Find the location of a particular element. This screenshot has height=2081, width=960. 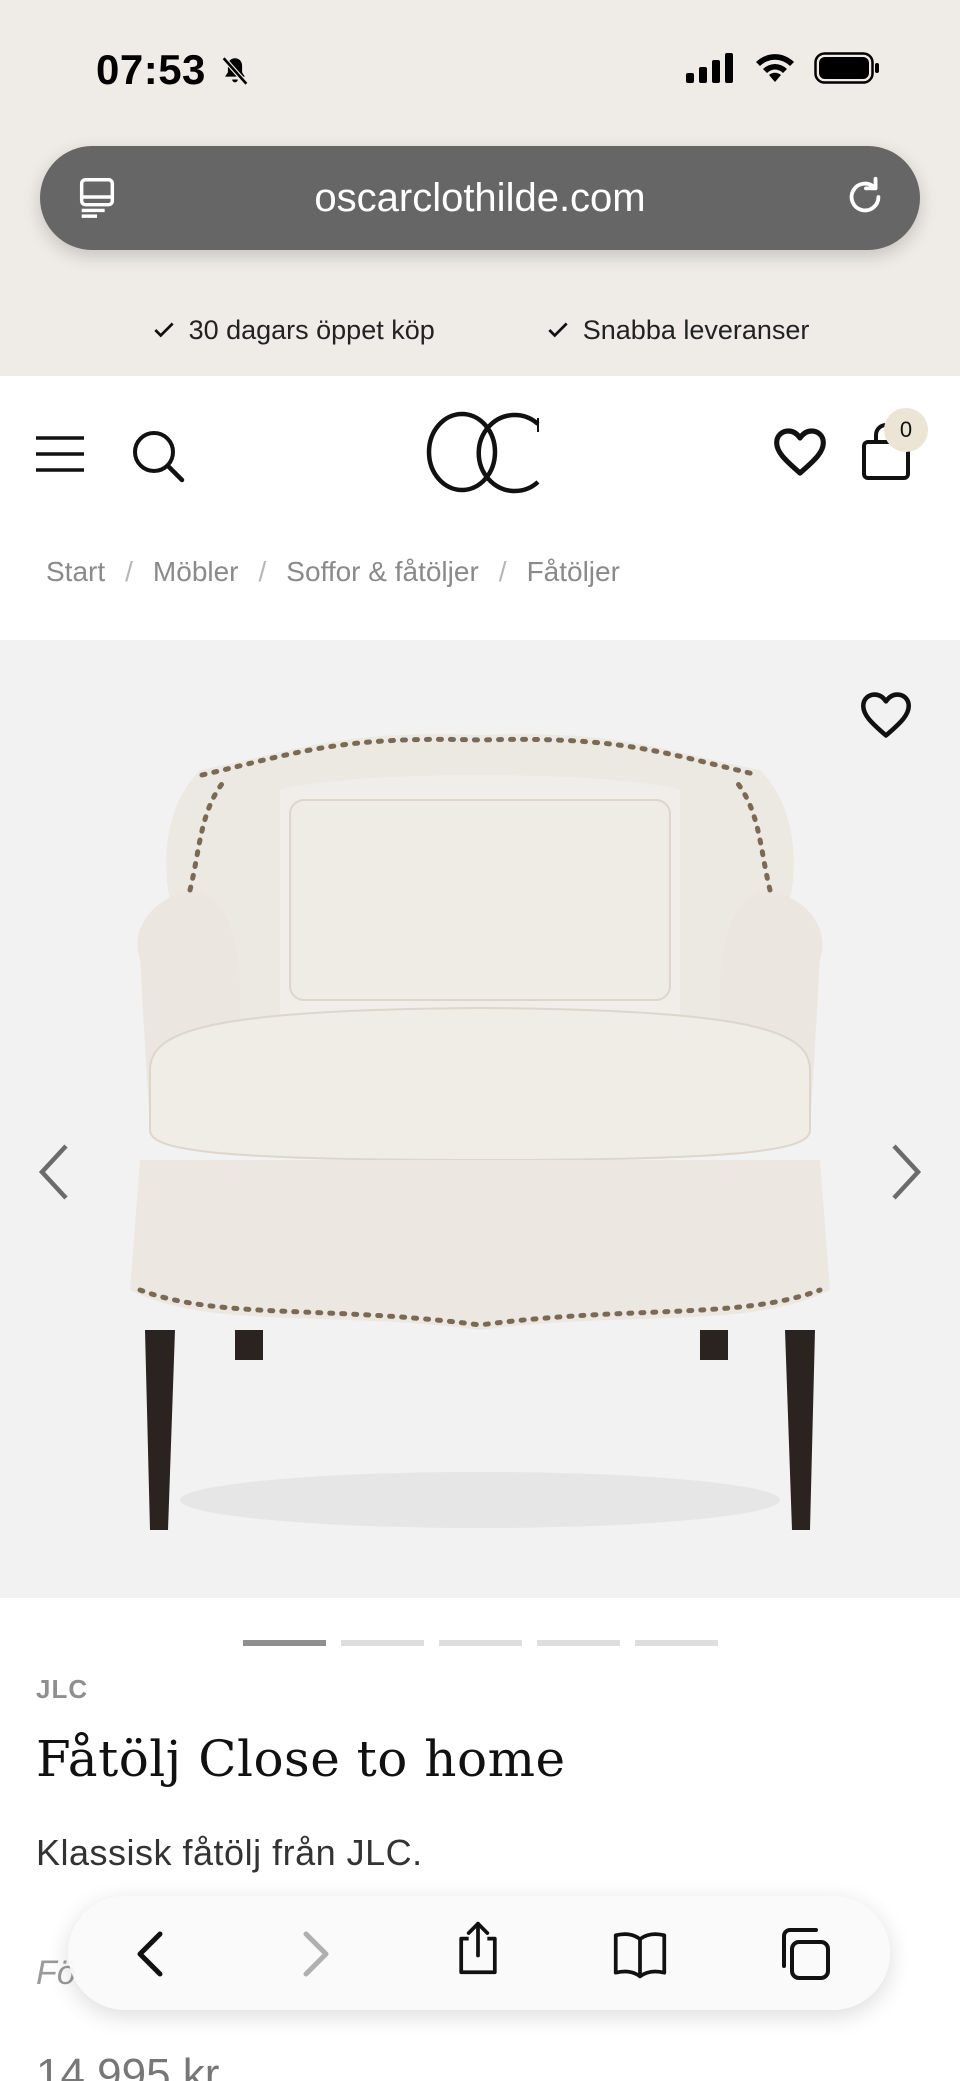

site-header is located at coordinates (480, 456).